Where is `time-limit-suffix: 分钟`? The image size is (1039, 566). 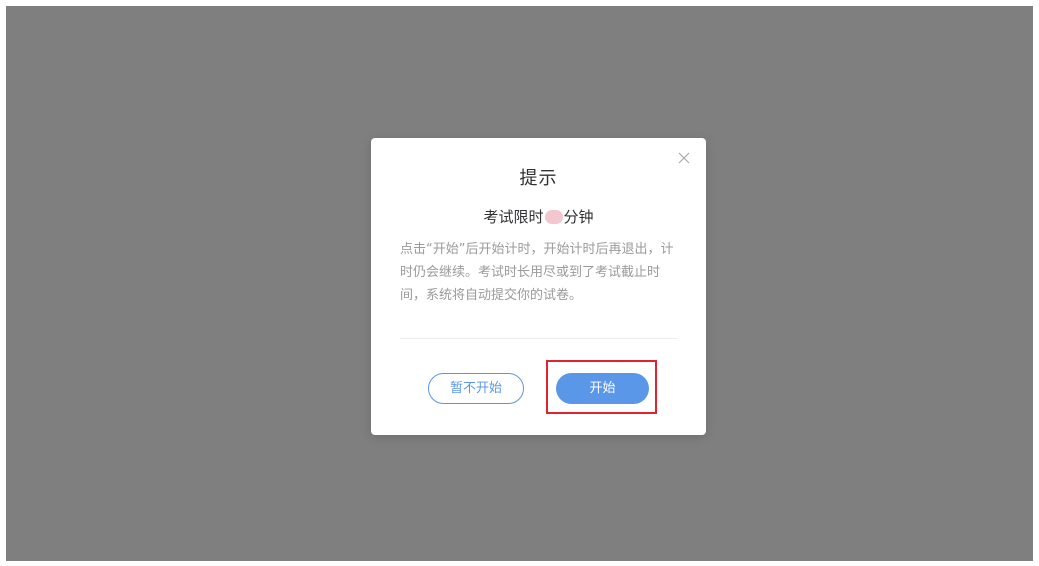
time-limit-suffix: 分钟 is located at coordinates (578, 217).